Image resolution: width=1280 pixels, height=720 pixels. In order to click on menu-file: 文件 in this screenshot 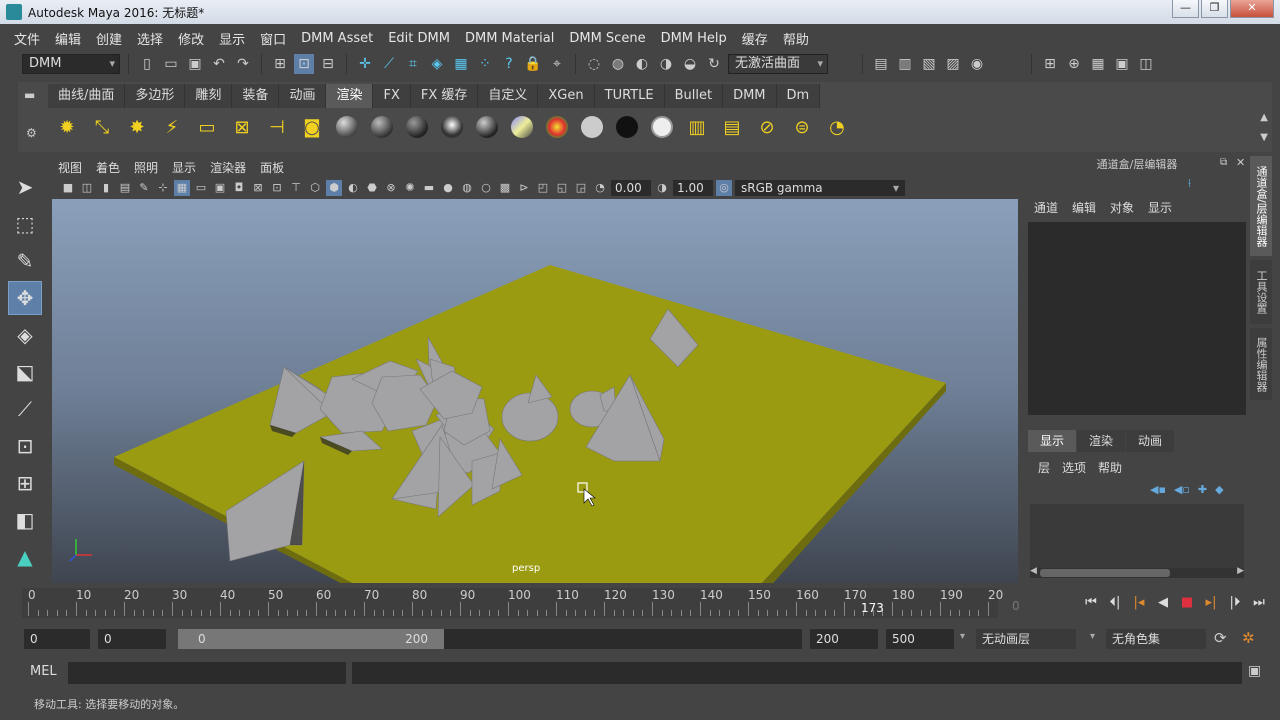, I will do `click(27, 38)`.